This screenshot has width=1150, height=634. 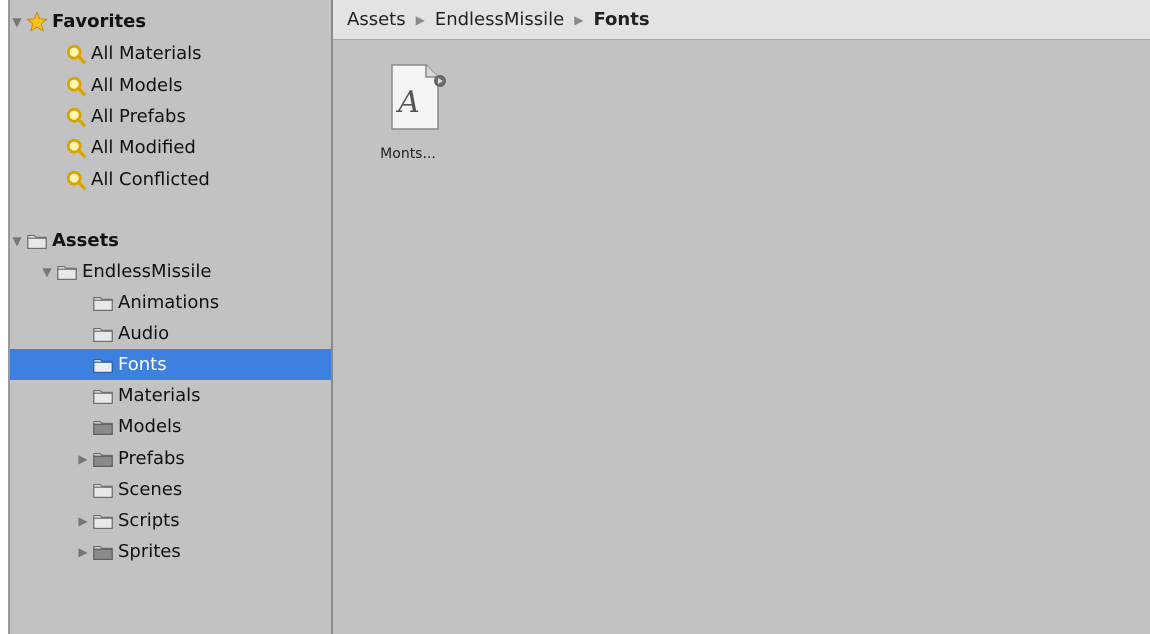 What do you see at coordinates (147, 271) in the screenshot?
I see `folder-label: EndlessMissile` at bounding box center [147, 271].